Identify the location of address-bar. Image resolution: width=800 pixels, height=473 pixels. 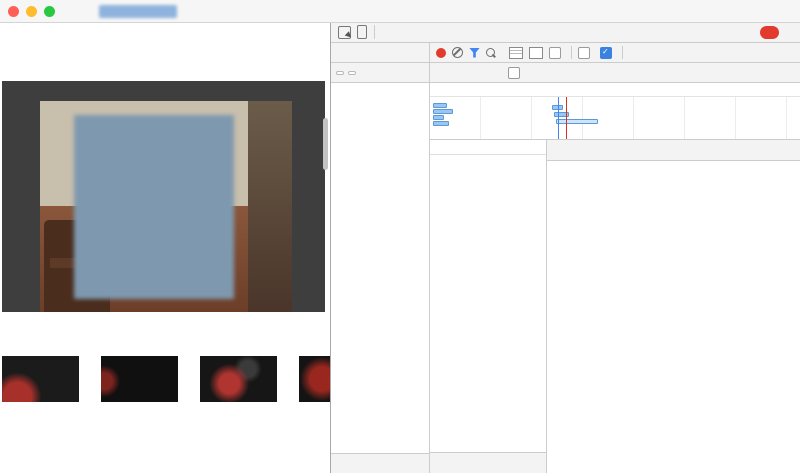
(139, 11).